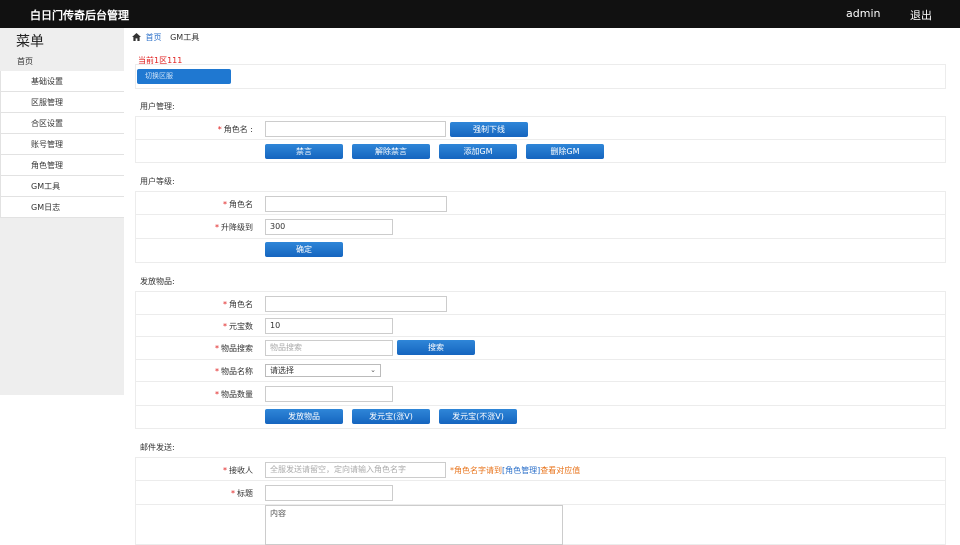  What do you see at coordinates (414, 525) in the screenshot?
I see `mail-body-textarea: 内容` at bounding box center [414, 525].